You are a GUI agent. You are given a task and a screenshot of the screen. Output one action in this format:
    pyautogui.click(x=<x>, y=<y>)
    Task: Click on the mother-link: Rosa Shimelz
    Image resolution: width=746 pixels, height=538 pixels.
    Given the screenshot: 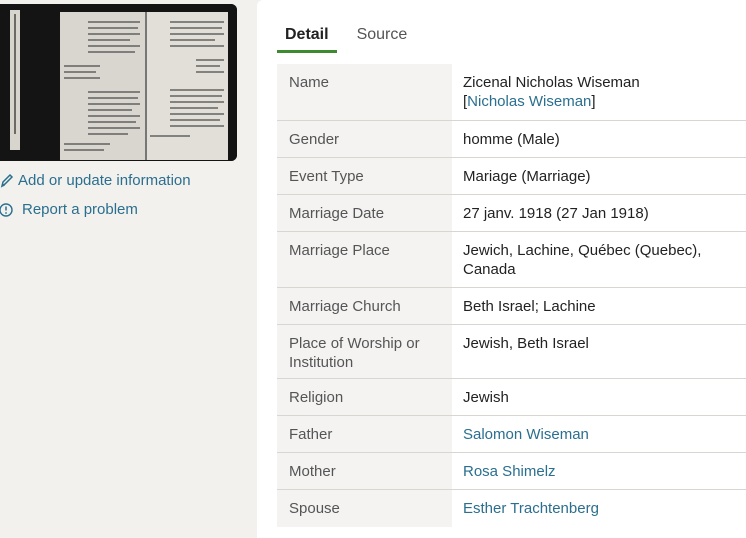 What is the action you would take?
    pyautogui.click(x=509, y=471)
    